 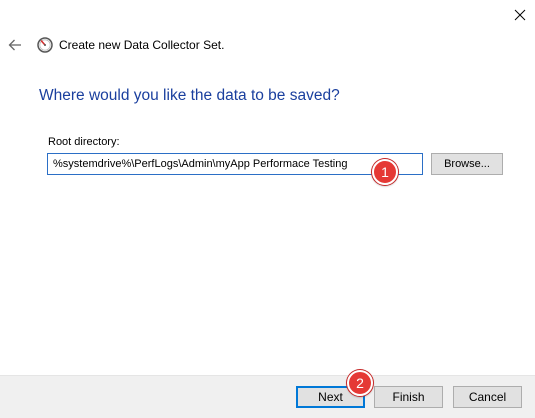 I want to click on step-1-badge: 1, so click(x=385, y=172).